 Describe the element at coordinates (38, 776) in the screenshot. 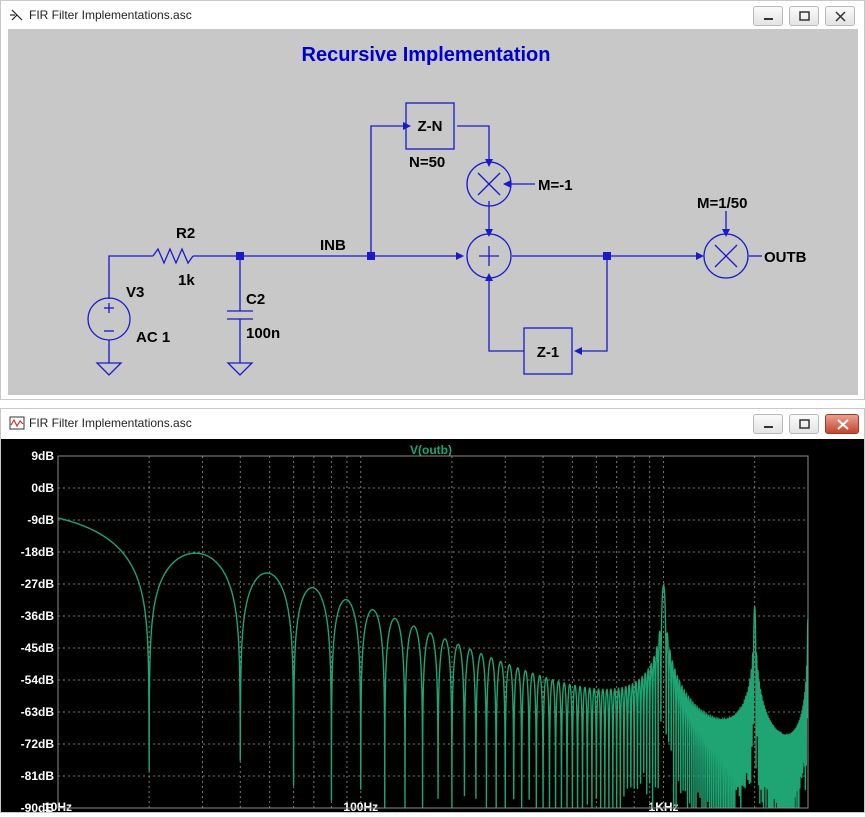

I see `y-tick-label: -81dB` at that location.